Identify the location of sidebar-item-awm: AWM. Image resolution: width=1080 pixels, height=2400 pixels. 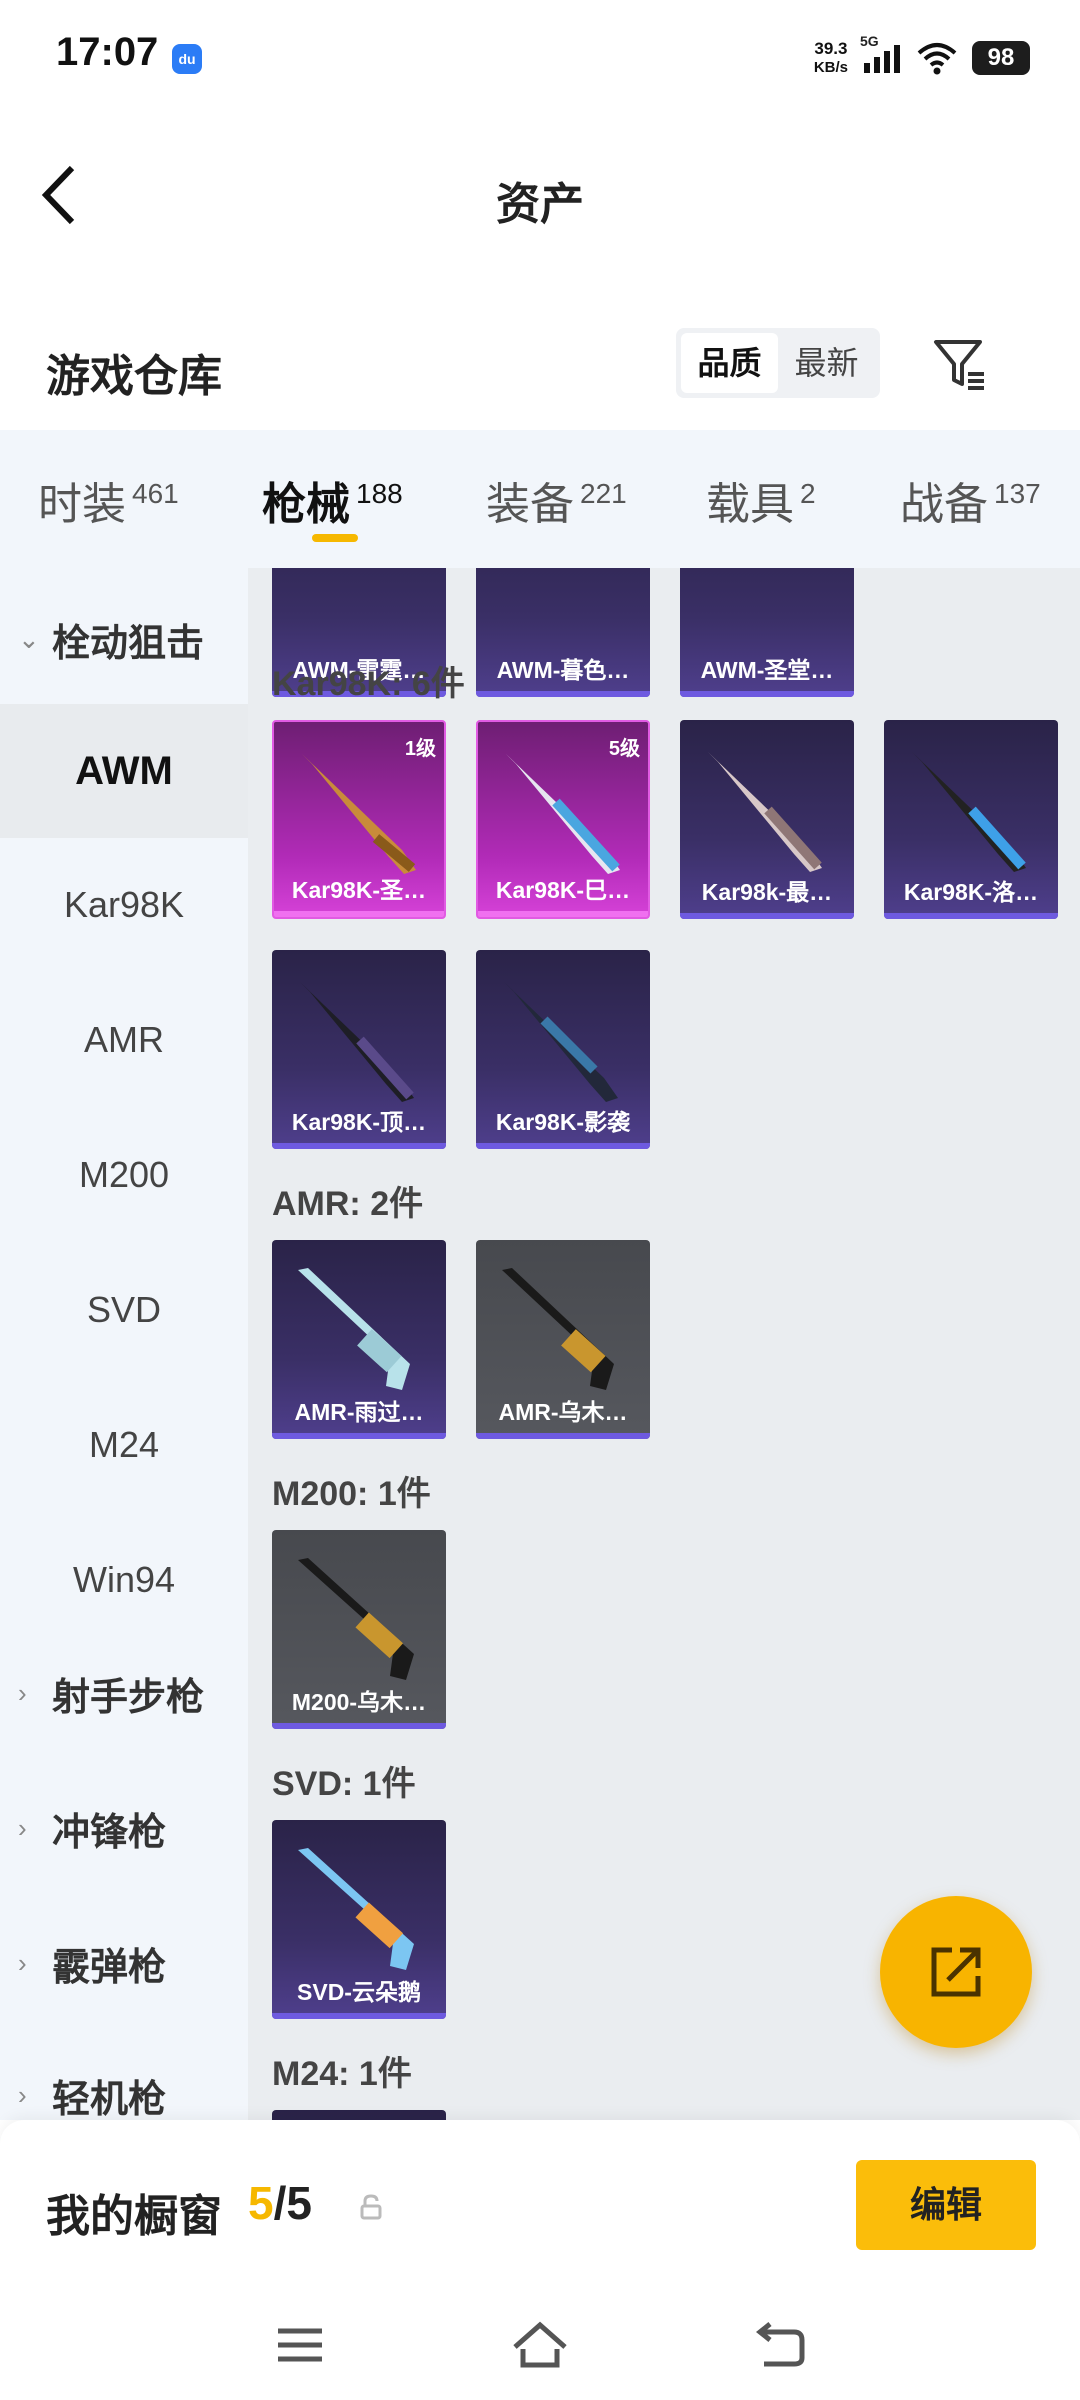
(124, 771).